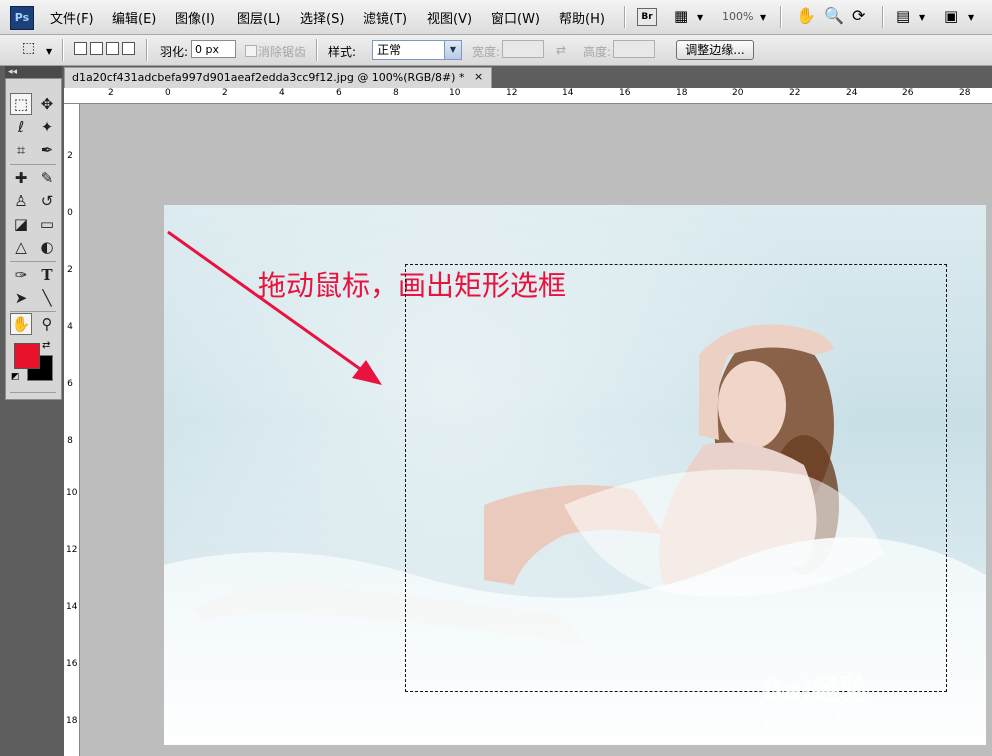 The height and width of the screenshot is (756, 992). I want to click on intersect-selection-icon, so click(128, 48).